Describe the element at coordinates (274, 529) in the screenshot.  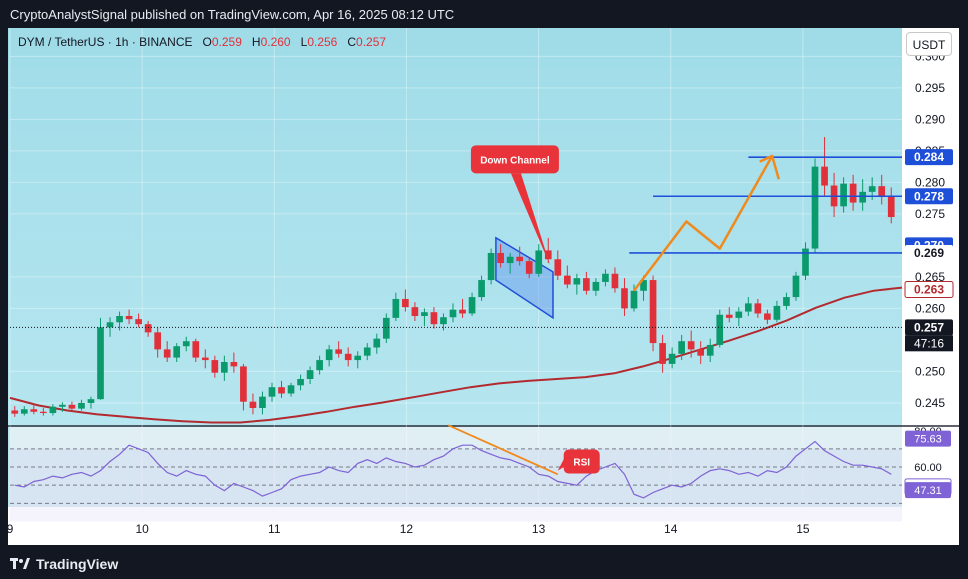
I see `x-tick-label: 11` at that location.